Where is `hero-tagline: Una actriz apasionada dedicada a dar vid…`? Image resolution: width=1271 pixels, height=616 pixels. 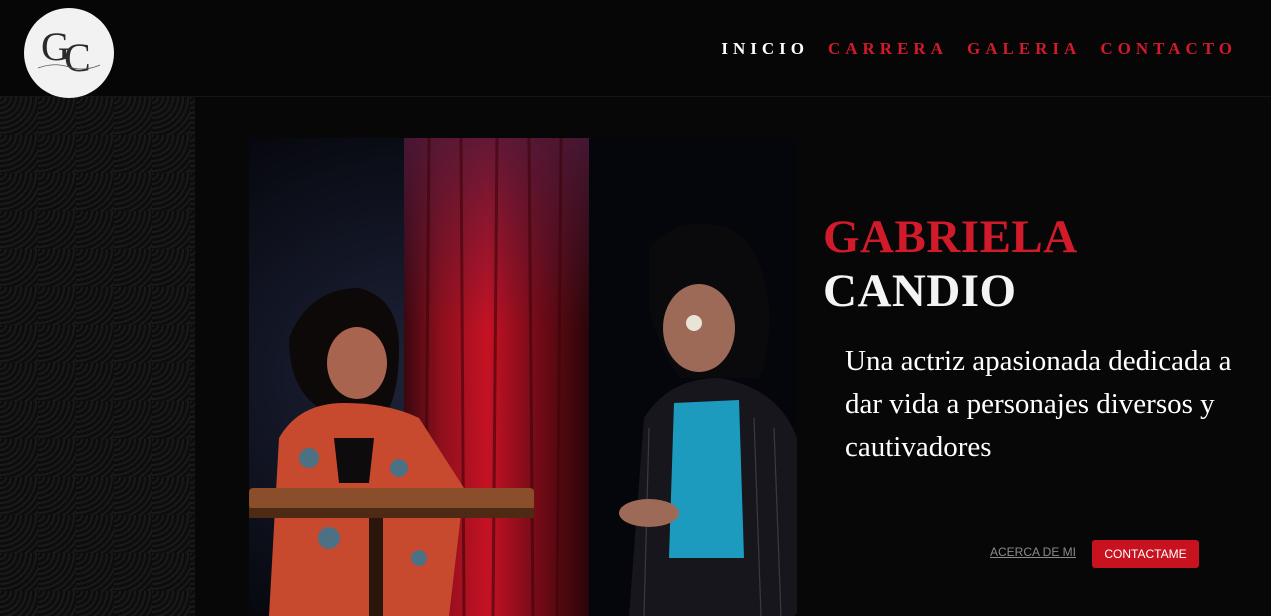 hero-tagline: Una actriz apasionada dedicada a dar vid… is located at coordinates (1038, 404).